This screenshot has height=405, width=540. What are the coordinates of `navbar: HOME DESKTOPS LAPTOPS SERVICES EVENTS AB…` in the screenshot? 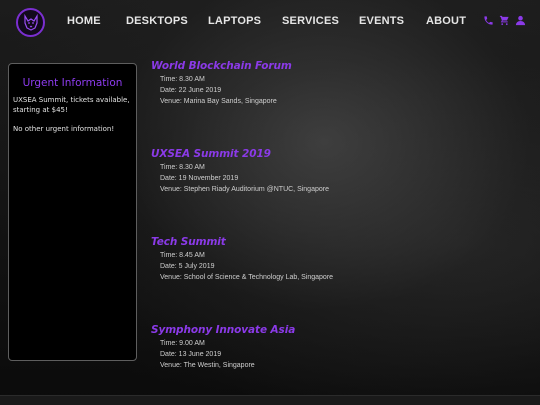 It's located at (270, 22).